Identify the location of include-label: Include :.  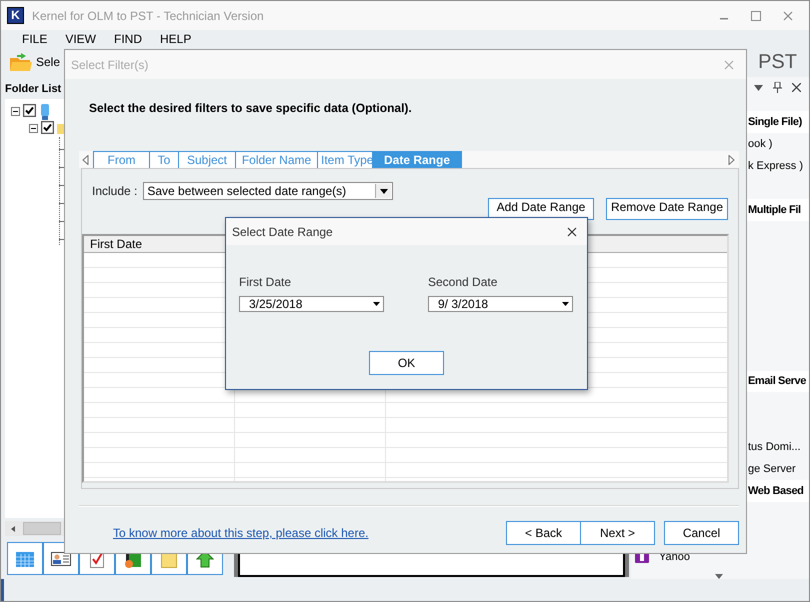
(115, 191).